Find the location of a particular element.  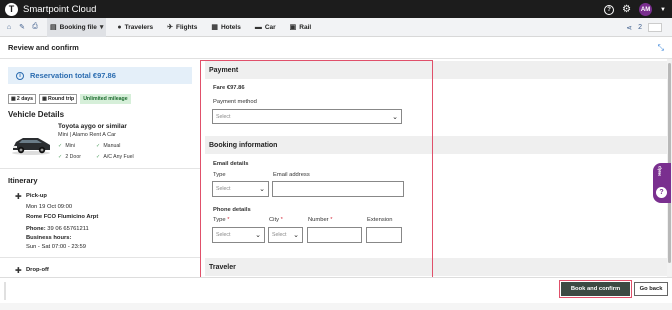

help-icon: ? is located at coordinates (609, 9).